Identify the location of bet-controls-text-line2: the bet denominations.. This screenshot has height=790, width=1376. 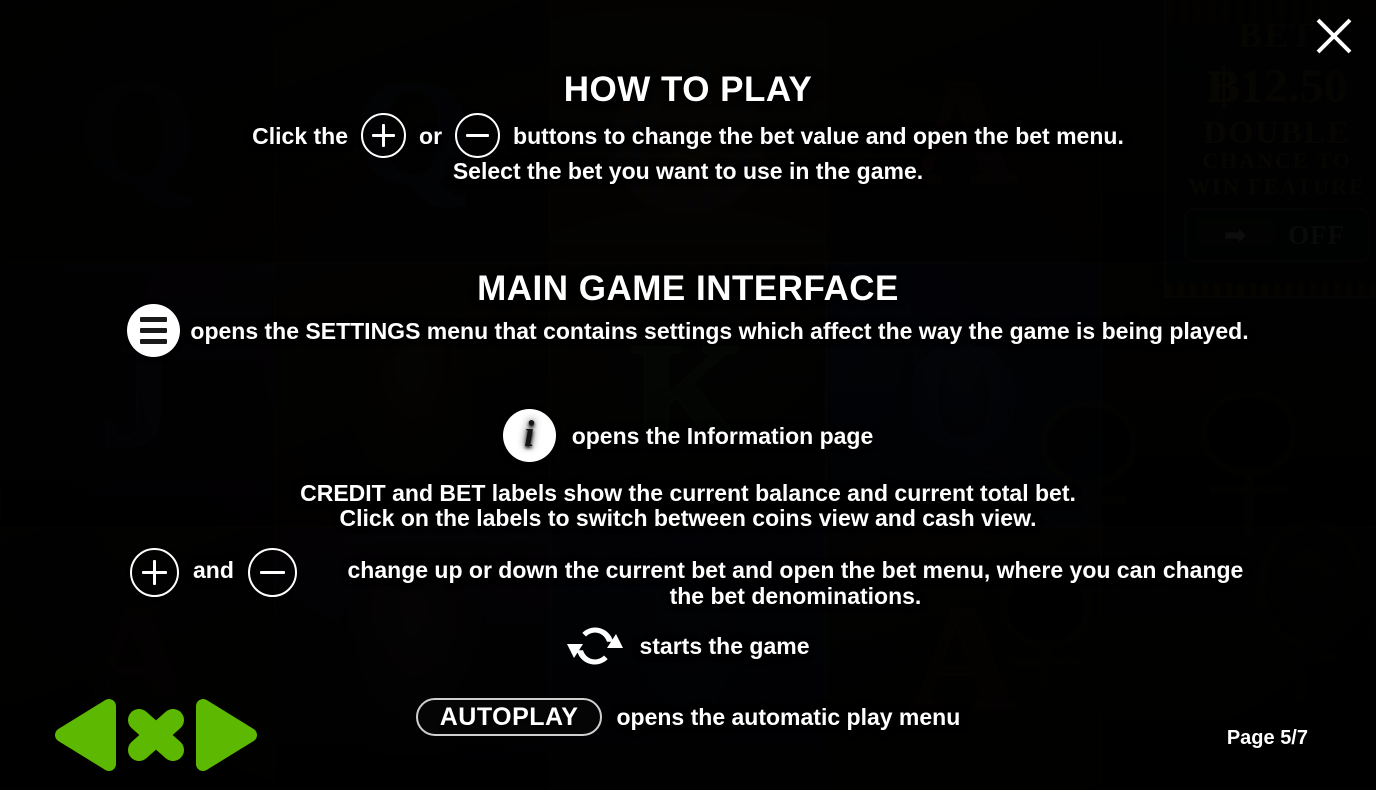
(795, 596).